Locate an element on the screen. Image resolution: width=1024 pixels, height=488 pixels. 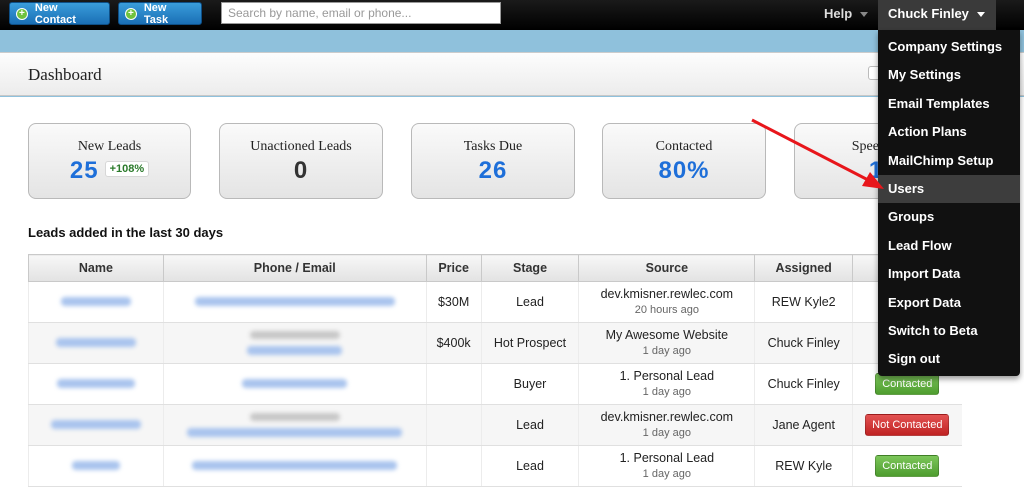
menu-item-switch-to-beta: Switch to Beta is located at coordinates (949, 331).